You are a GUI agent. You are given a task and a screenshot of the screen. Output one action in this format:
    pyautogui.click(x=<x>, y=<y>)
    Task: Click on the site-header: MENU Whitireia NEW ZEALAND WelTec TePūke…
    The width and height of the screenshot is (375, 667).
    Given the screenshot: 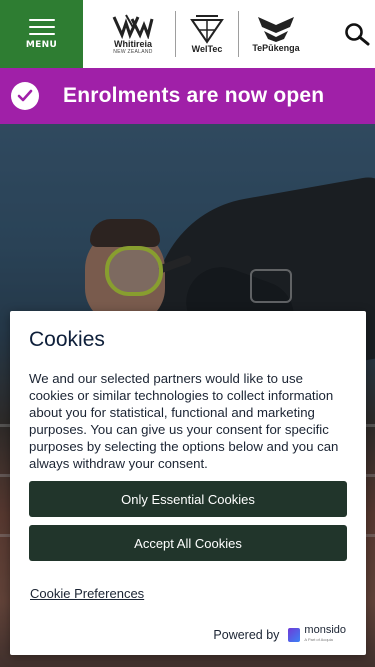 What is the action you would take?
    pyautogui.click(x=187, y=34)
    